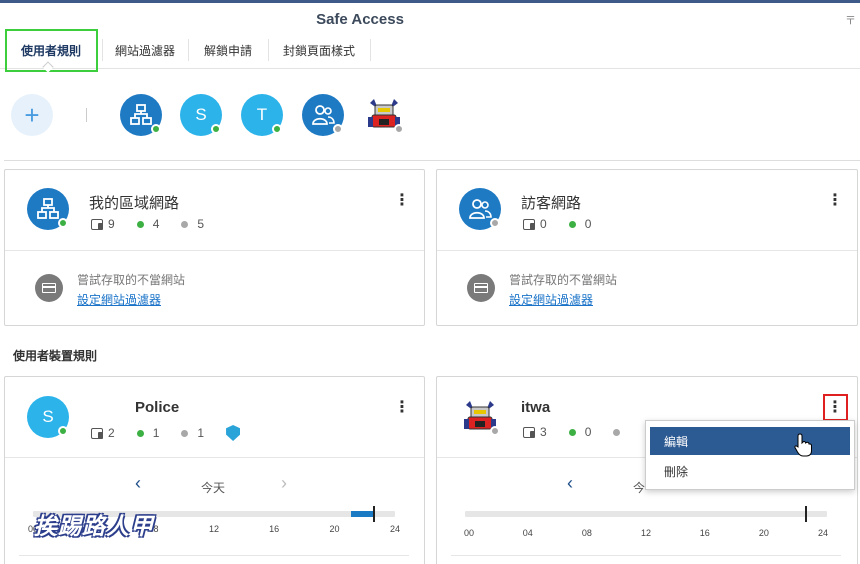 Image resolution: width=860 pixels, height=564 pixels. I want to click on section-heading-user-device-rules: 使用者裝置規則, so click(55, 356).